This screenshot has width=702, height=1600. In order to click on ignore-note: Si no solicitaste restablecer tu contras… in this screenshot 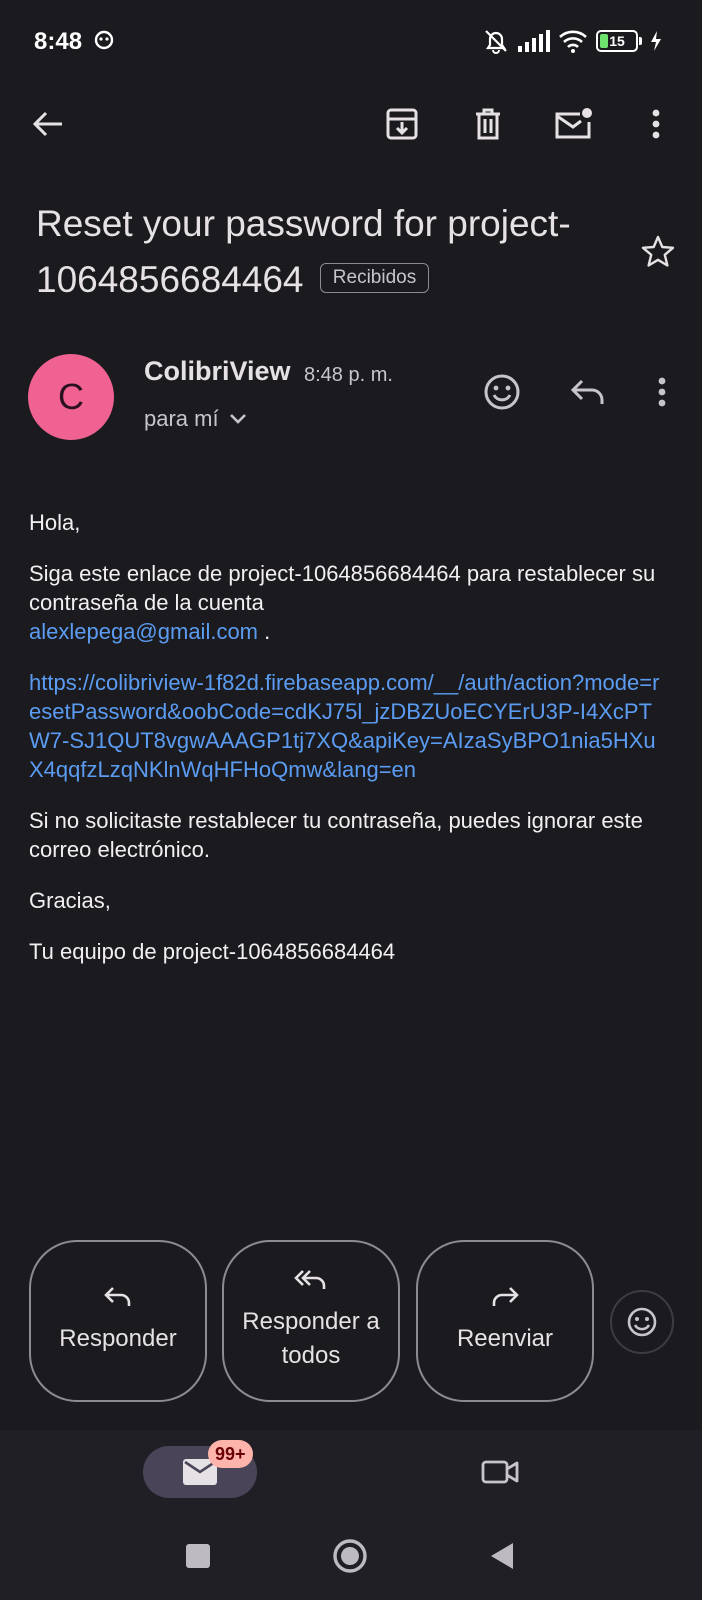, I will do `click(336, 835)`.